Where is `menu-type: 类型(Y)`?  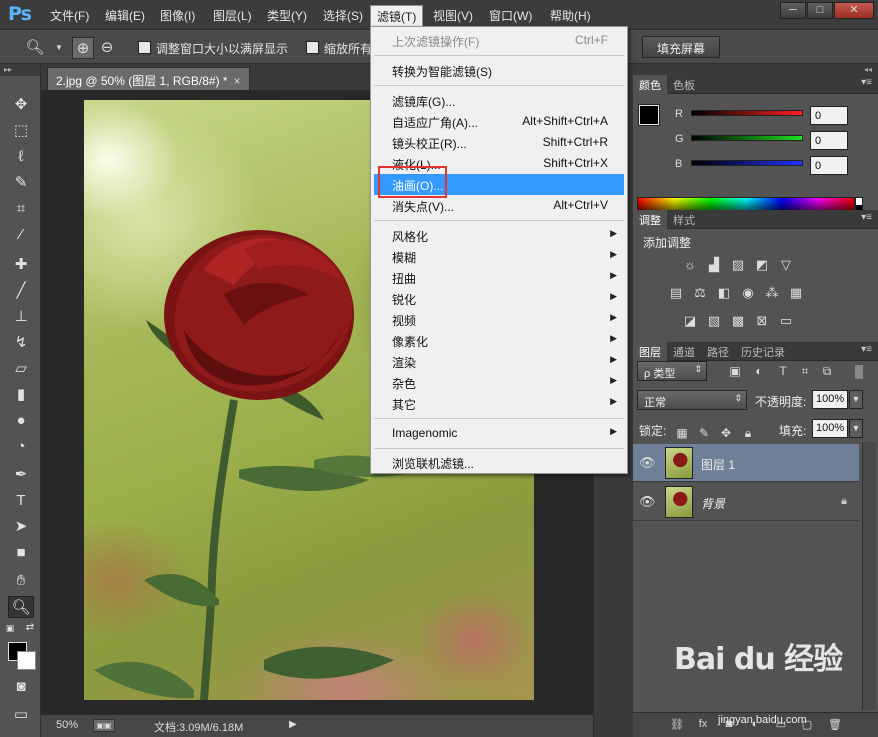 menu-type: 类型(Y) is located at coordinates (287, 15).